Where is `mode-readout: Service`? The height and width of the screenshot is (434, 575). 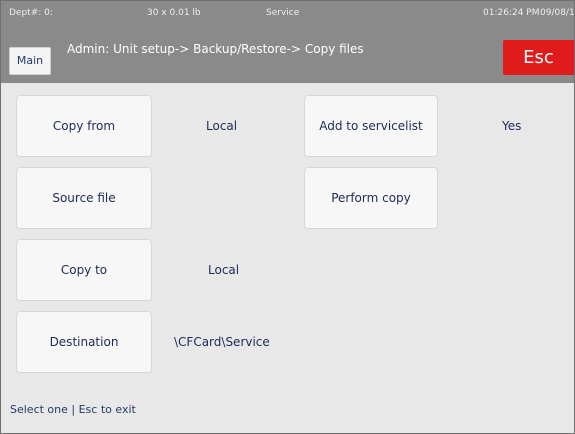 mode-readout: Service is located at coordinates (283, 13).